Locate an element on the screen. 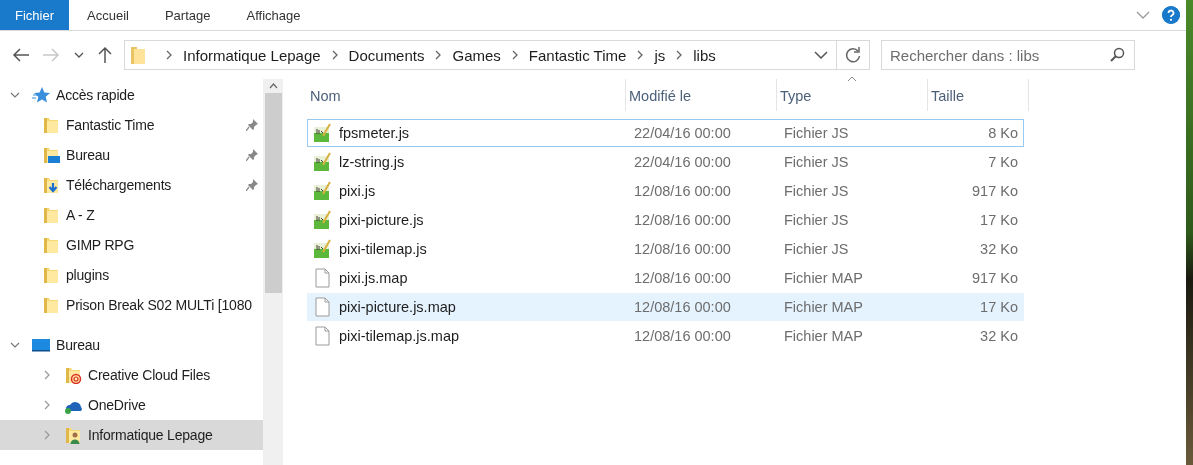 Image resolution: width=1193 pixels, height=465 pixels. nav-item: Fantastic Time is located at coordinates (131, 125).